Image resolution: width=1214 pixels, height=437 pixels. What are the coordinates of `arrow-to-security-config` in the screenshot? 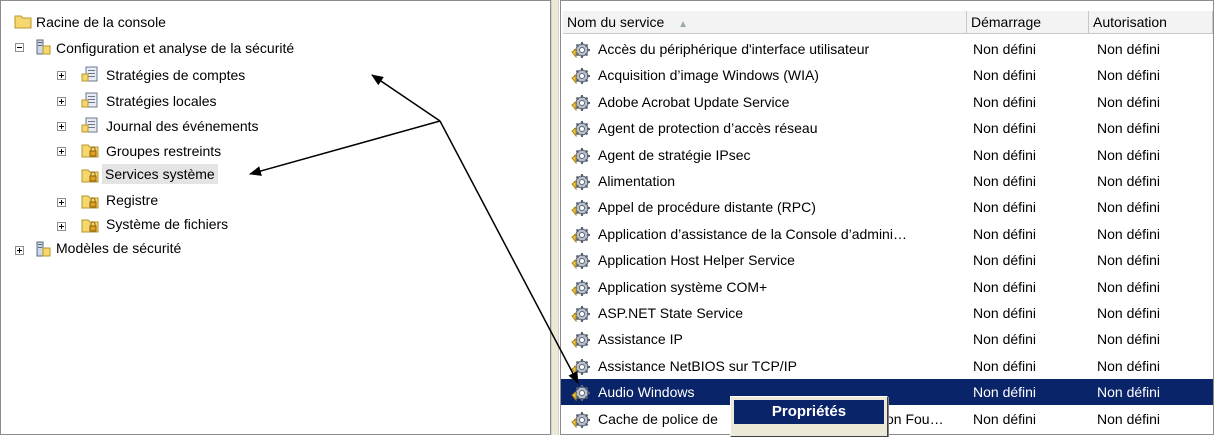 It's located at (406, 98).